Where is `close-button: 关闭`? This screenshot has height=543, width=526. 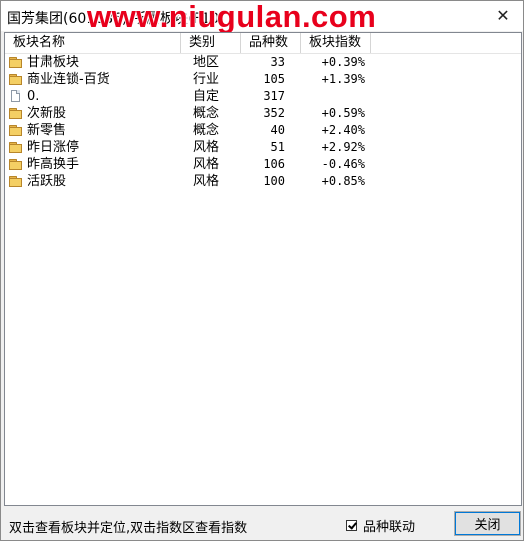 close-button: 关闭 is located at coordinates (487, 523).